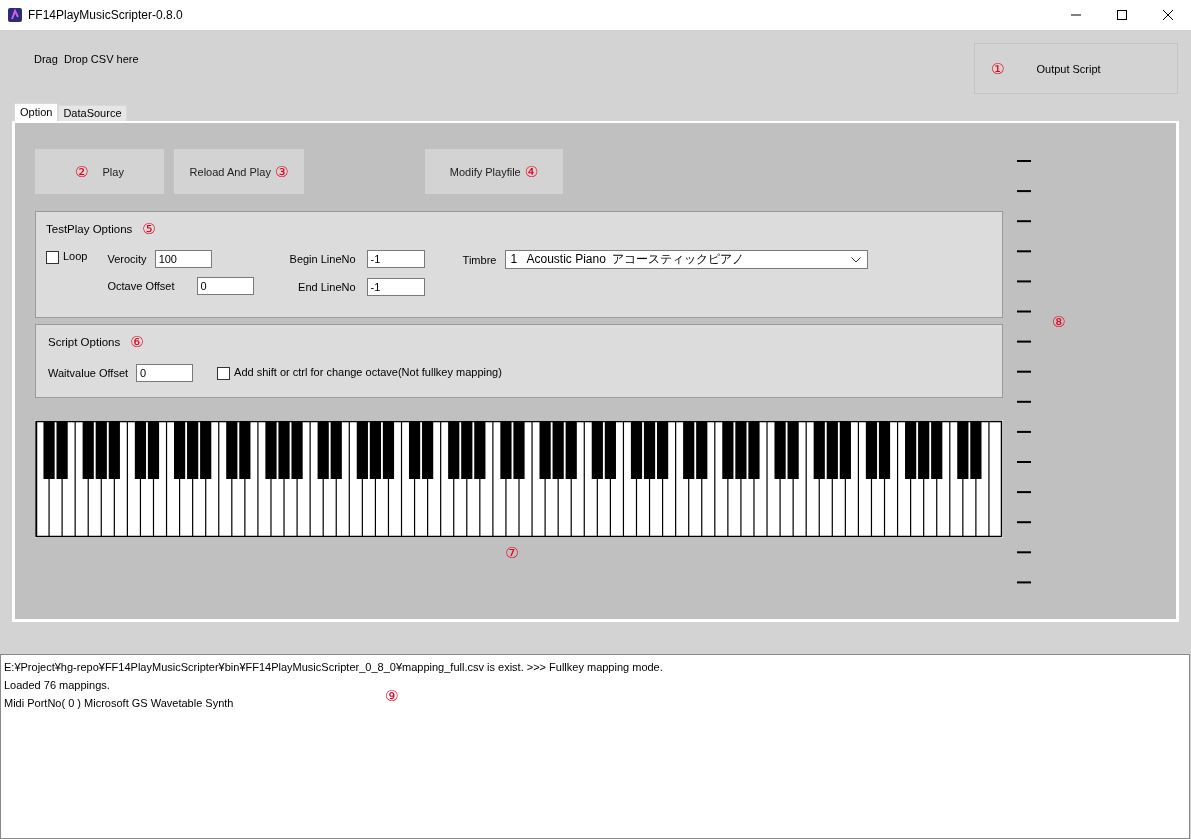 The width and height of the screenshot is (1191, 839). I want to click on window-title: FF14PlayMusicScripter-0.8.0, so click(105, 15).